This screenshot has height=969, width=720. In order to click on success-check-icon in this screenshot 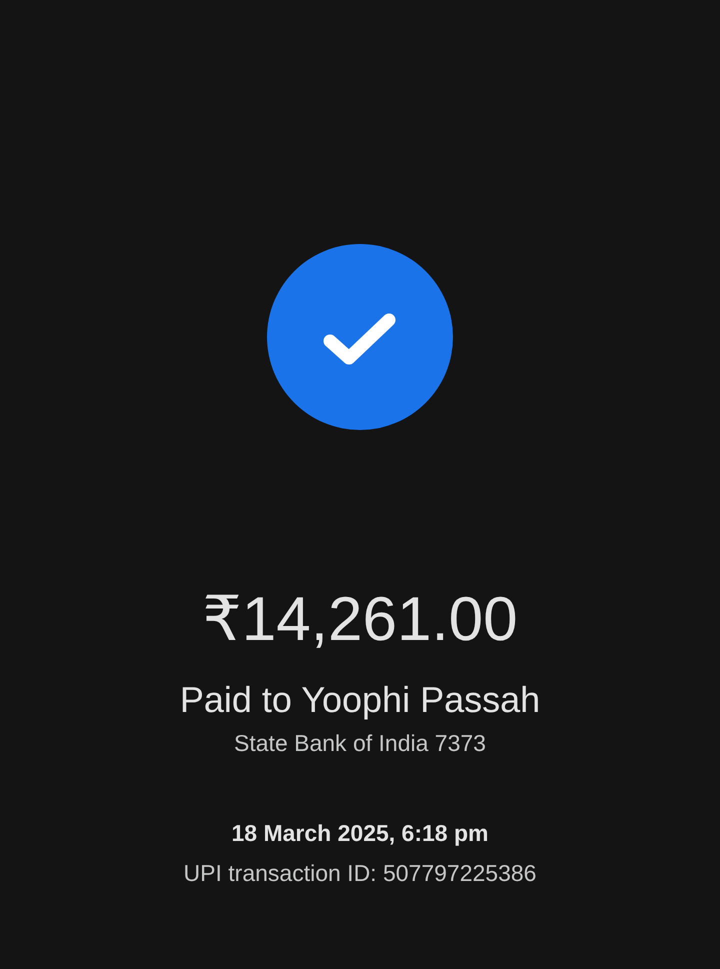, I will do `click(360, 337)`.